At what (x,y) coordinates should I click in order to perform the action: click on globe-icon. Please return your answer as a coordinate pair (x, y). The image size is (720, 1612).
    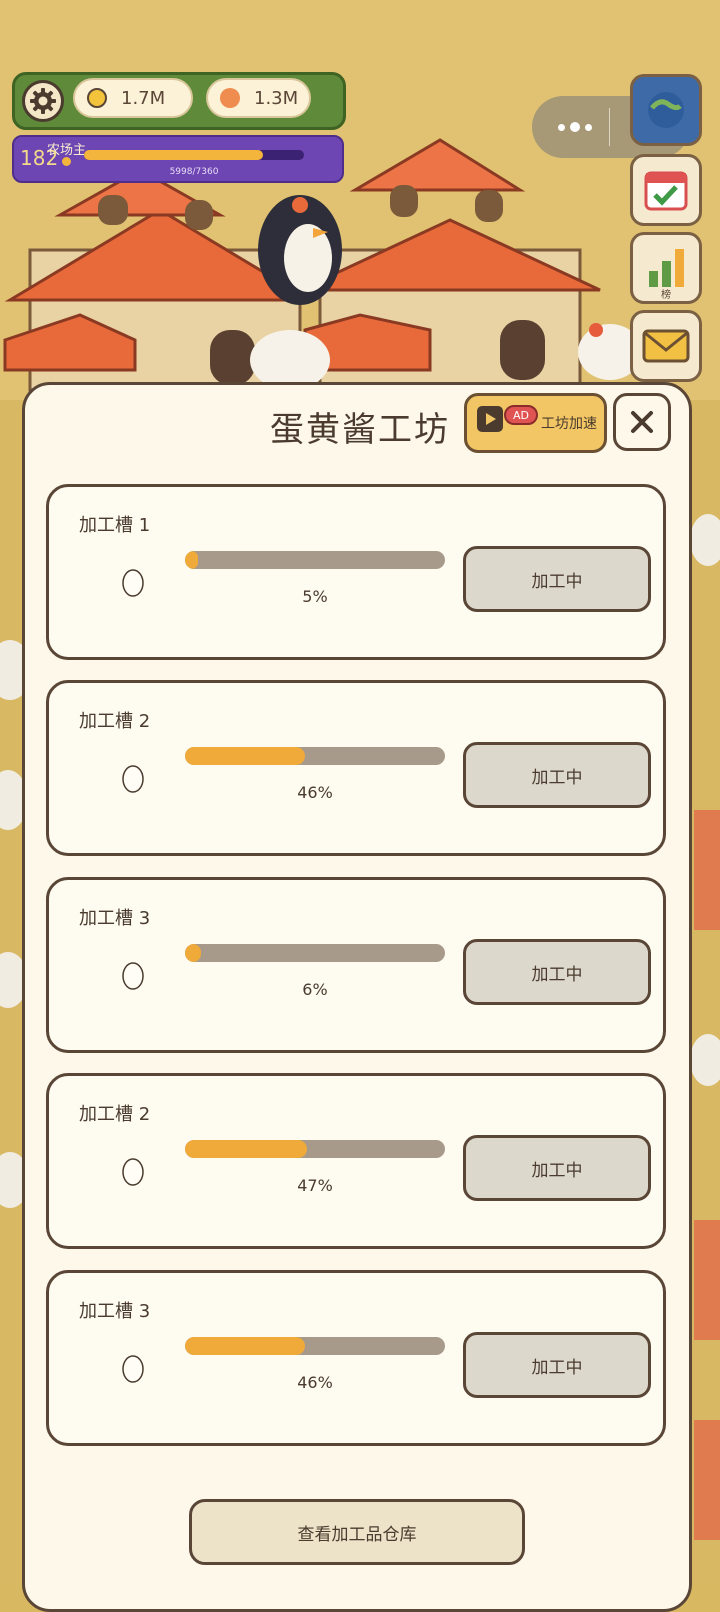
    Looking at the image, I should click on (666, 110).